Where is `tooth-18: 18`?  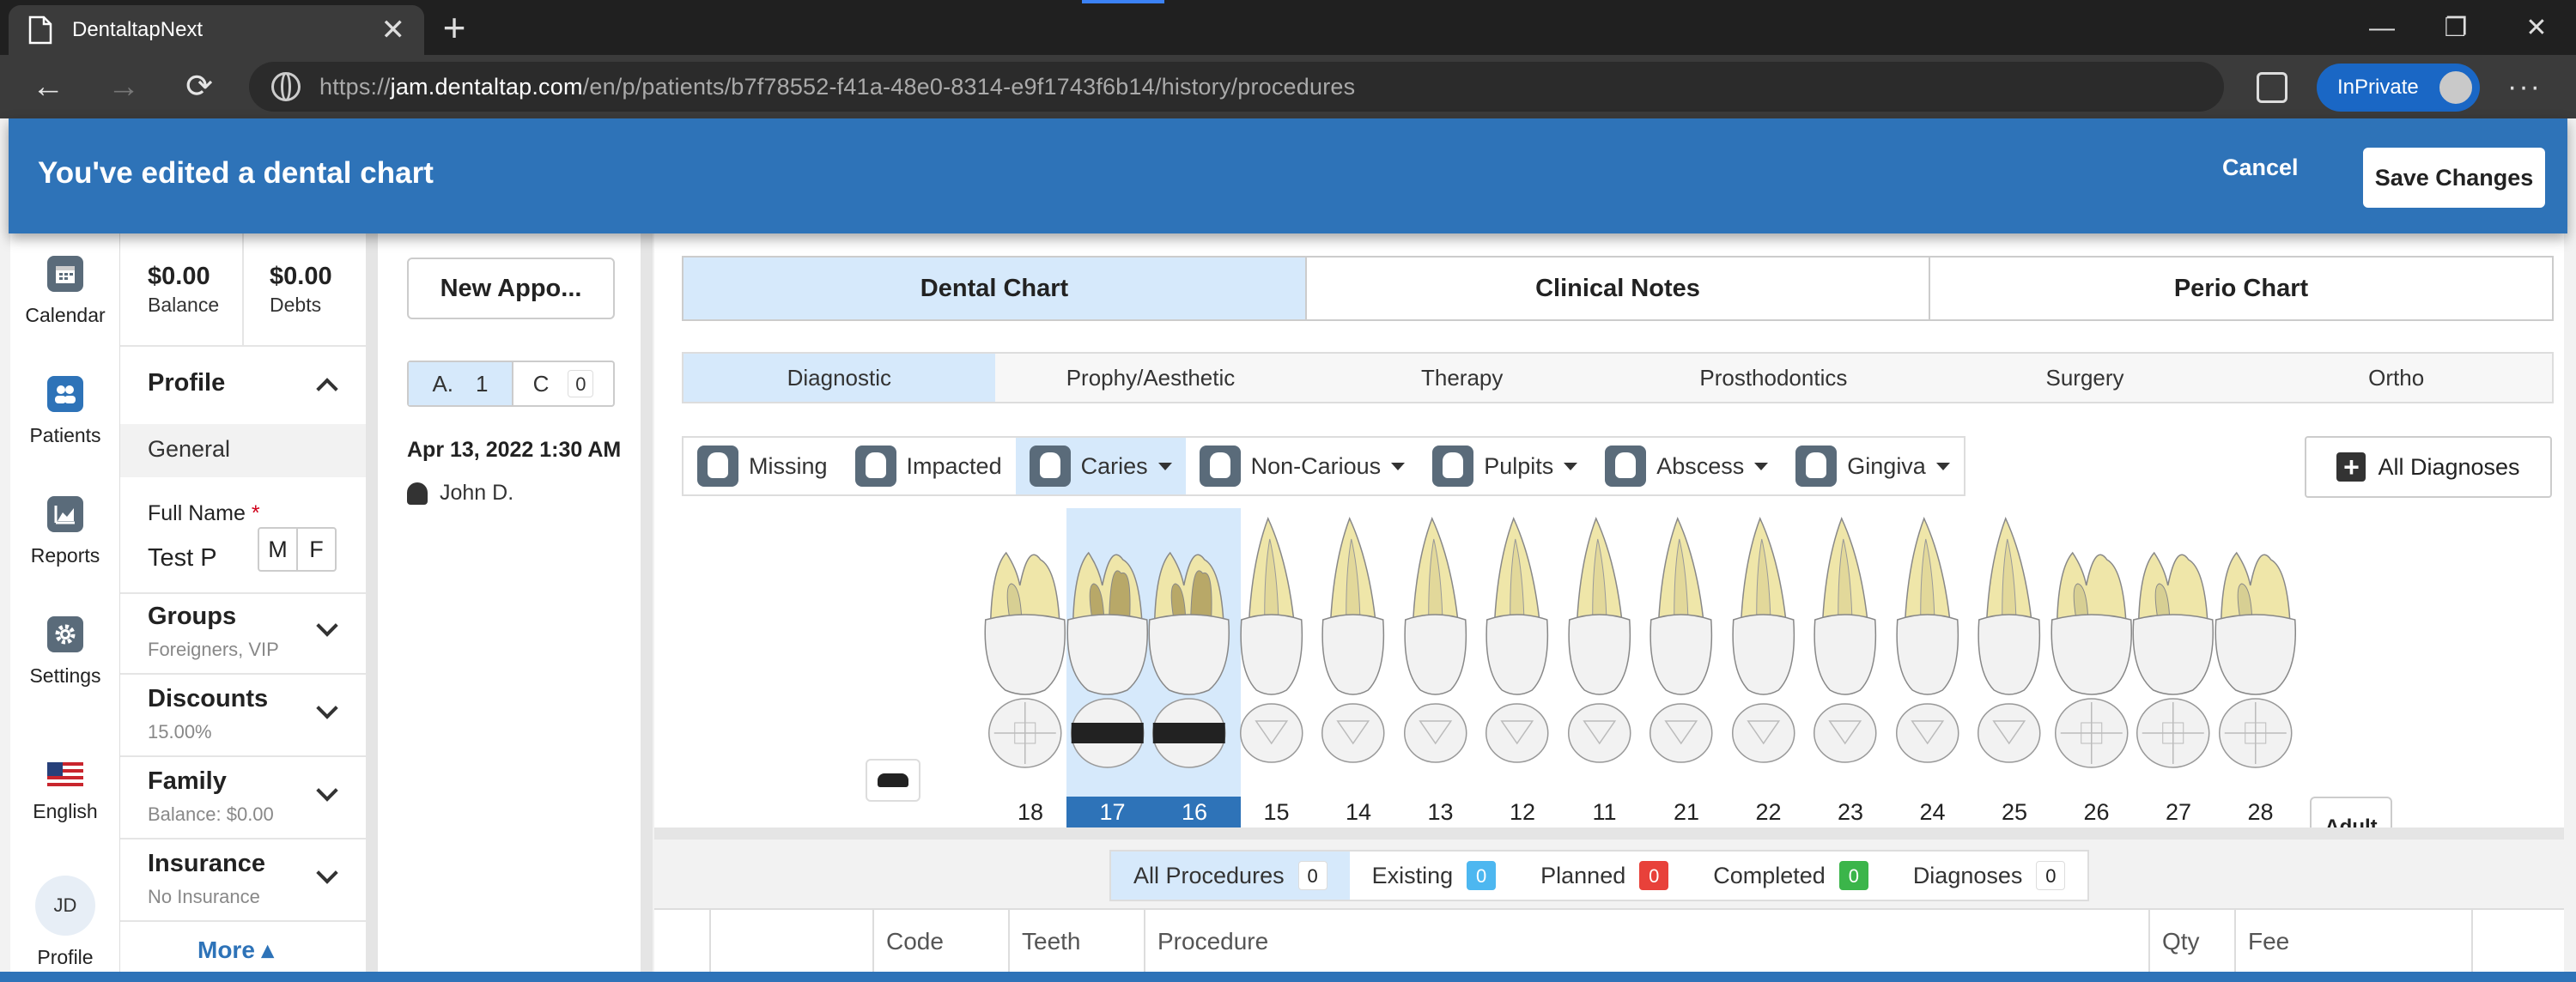
tooth-18: 18 is located at coordinates (1025, 667).